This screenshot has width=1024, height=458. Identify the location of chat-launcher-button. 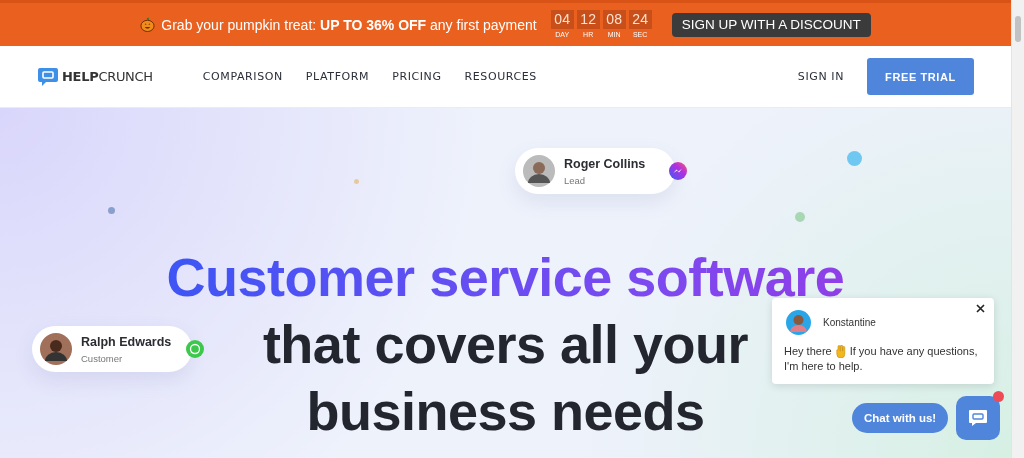
(978, 418).